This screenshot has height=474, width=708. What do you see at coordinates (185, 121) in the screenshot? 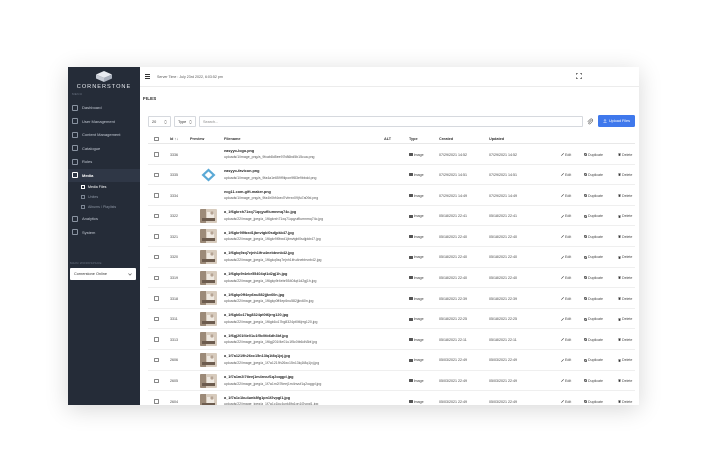
I see `type-filter-select: Type` at bounding box center [185, 121].